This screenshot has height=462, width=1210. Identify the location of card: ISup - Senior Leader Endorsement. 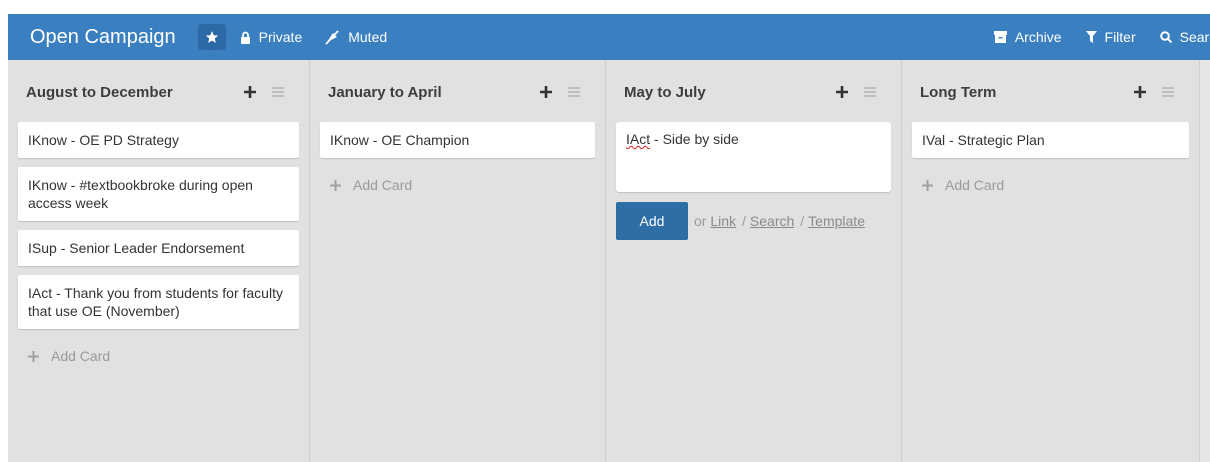
(158, 248).